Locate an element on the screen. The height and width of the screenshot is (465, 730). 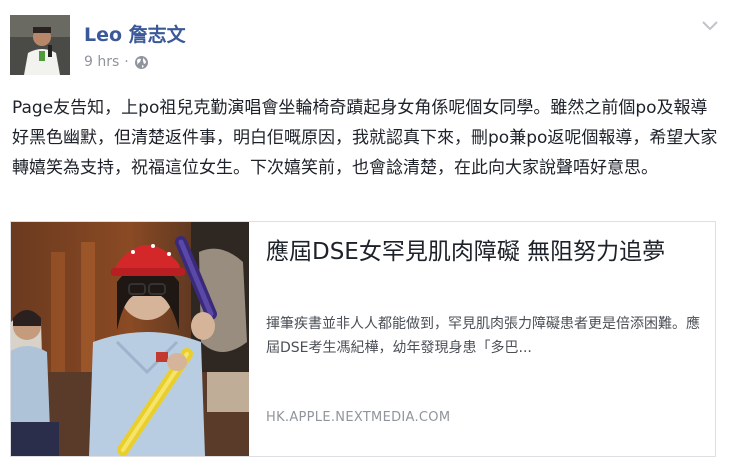
post-meta: 9 hrs · is located at coordinates (116, 62).